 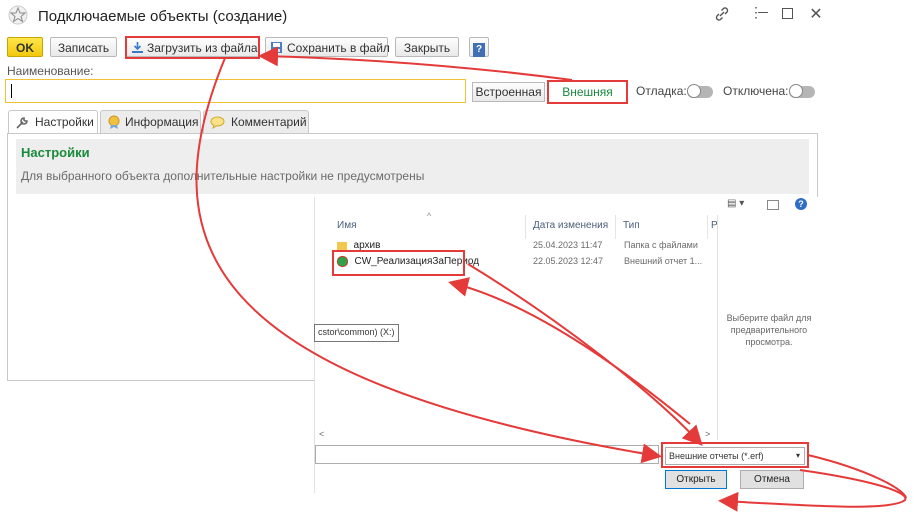 I want to click on arrow-file-to-filter, so click(x=585, y=354).